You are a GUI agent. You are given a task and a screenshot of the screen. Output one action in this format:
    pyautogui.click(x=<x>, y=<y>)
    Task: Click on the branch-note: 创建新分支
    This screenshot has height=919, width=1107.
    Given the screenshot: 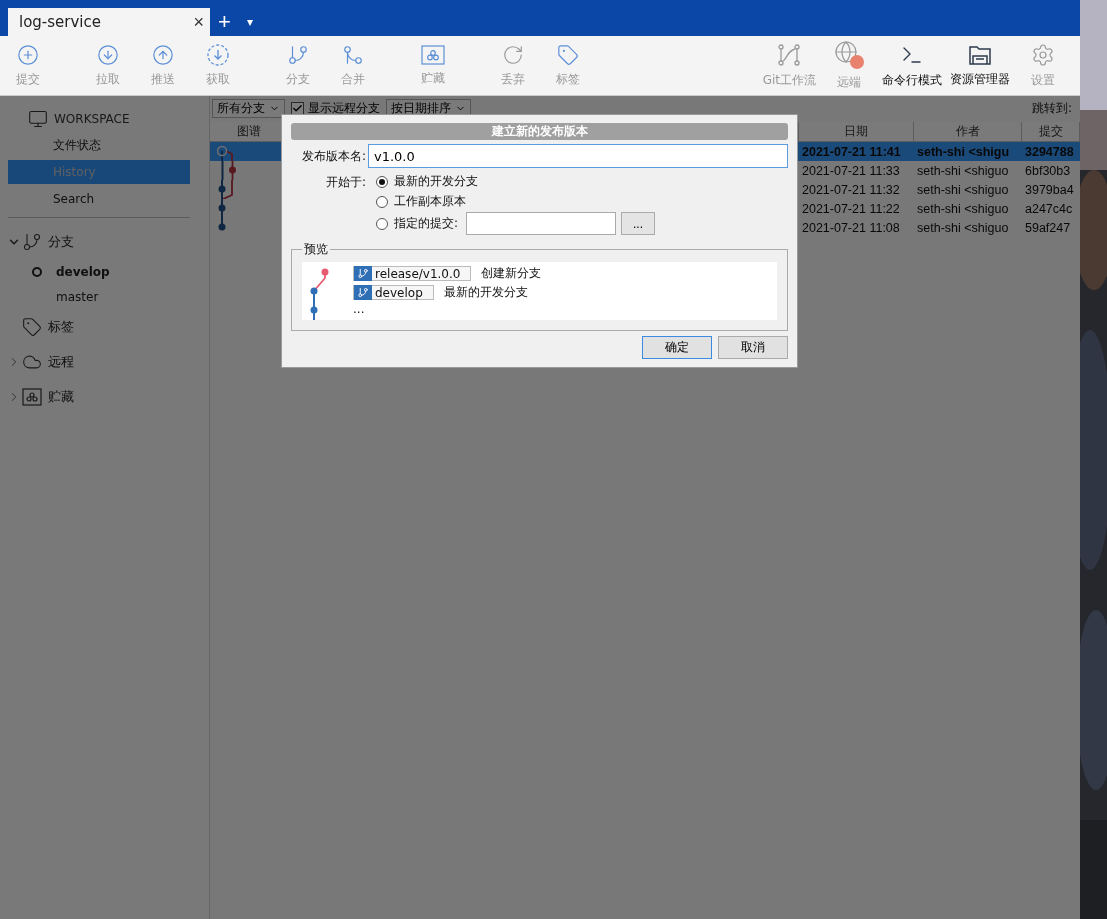 What is the action you would take?
    pyautogui.click(x=511, y=273)
    